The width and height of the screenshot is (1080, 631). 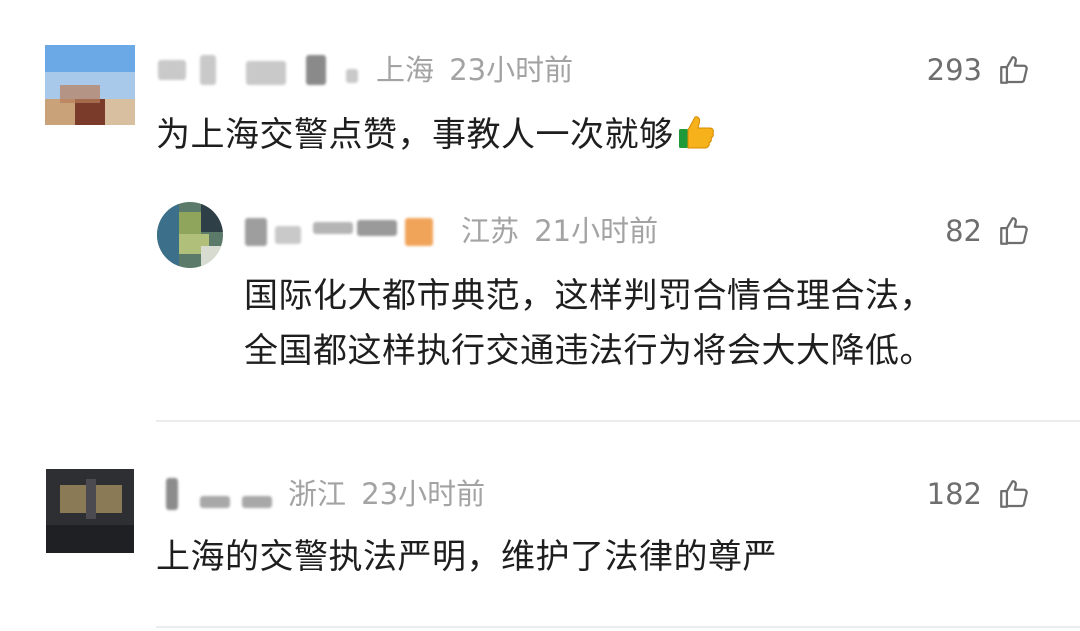 I want to click on location: 上海, so click(x=405, y=70).